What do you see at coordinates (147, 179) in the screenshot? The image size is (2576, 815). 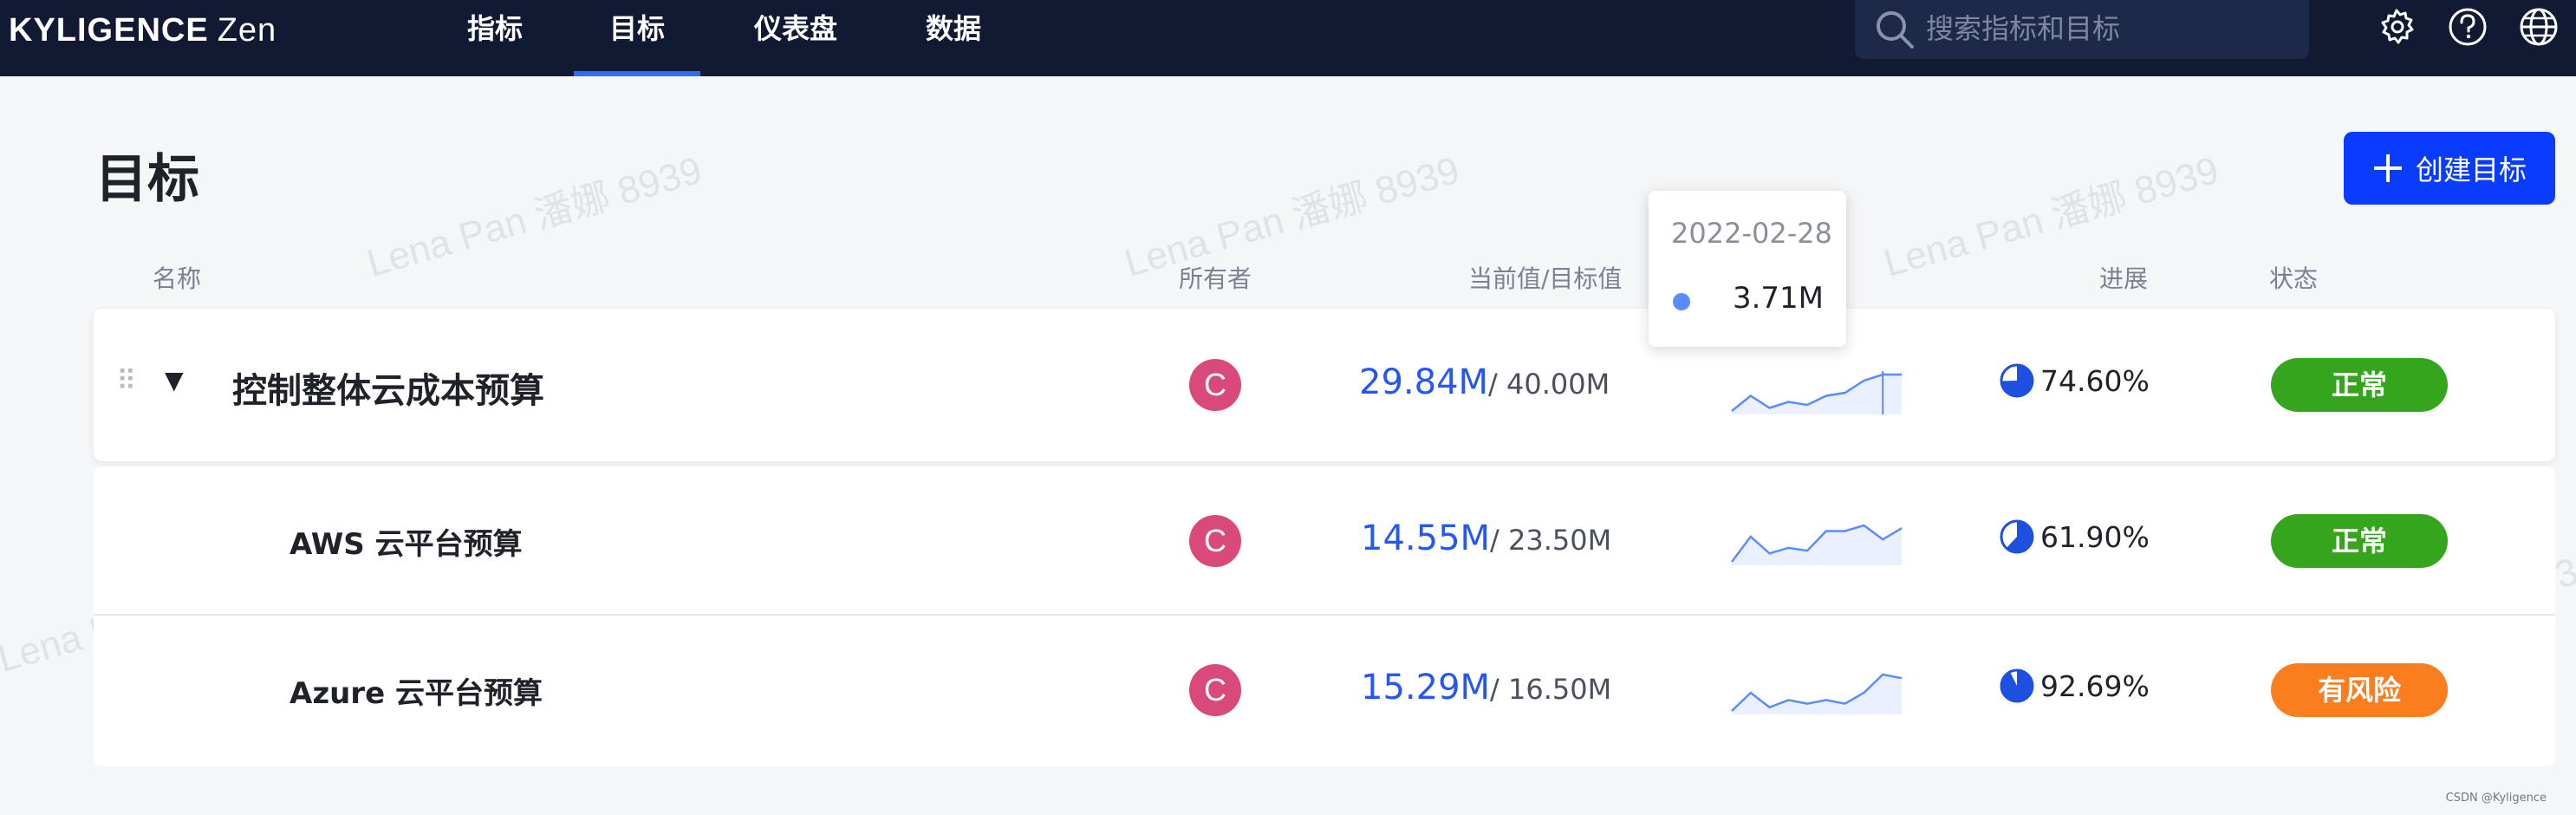 I see `page-title: 目标` at bounding box center [147, 179].